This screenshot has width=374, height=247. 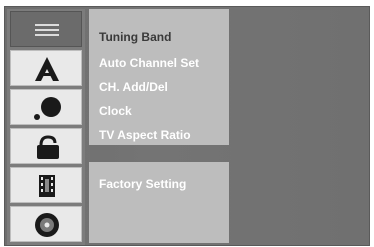 I want to click on tab-channel-setup, so click(x=46, y=68).